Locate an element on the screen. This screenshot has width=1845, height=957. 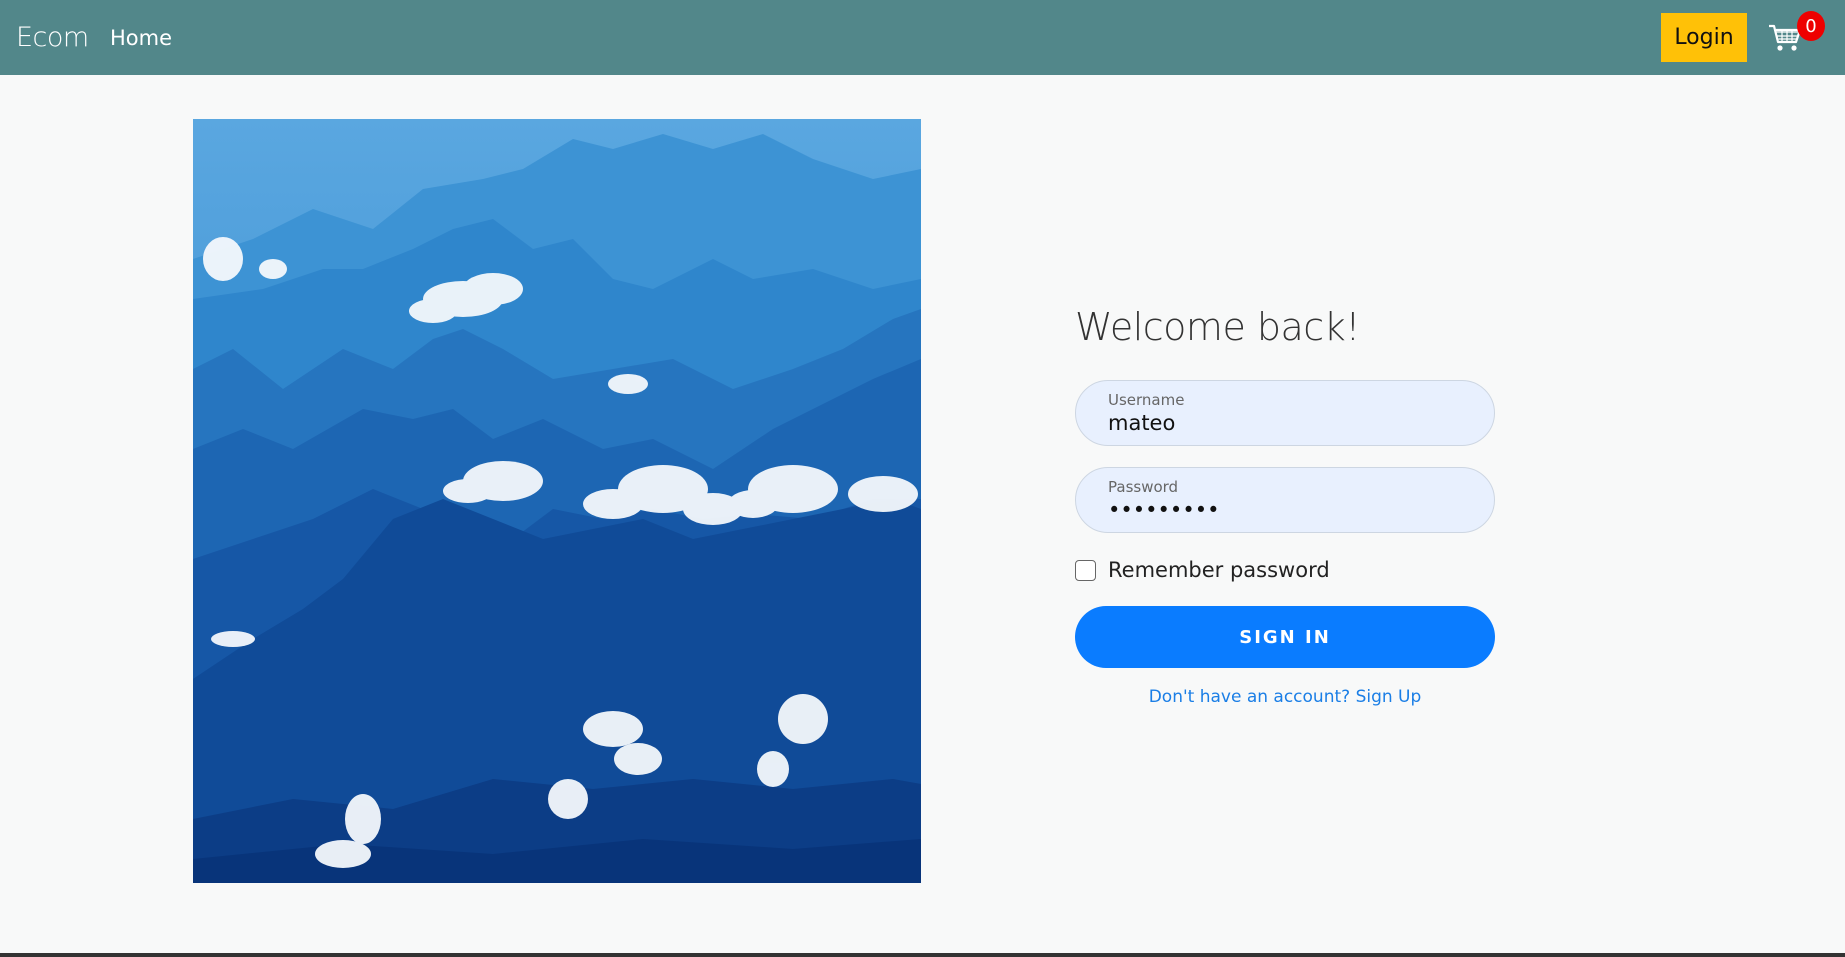
username-label: Username is located at coordinates (1146, 400).